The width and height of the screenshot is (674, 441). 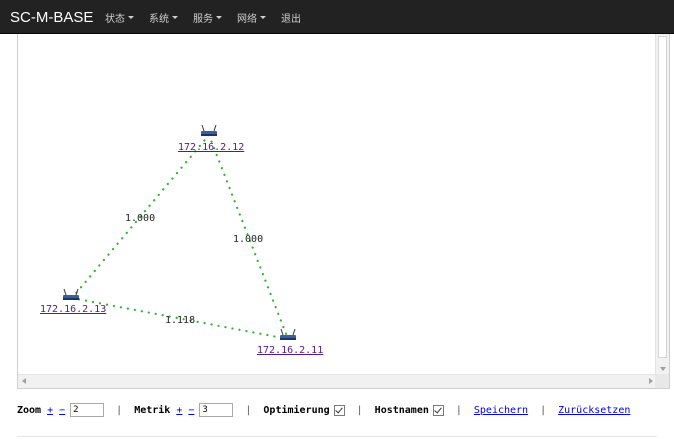 What do you see at coordinates (247, 19) in the screenshot?
I see `nav-item-label: 网络` at bounding box center [247, 19].